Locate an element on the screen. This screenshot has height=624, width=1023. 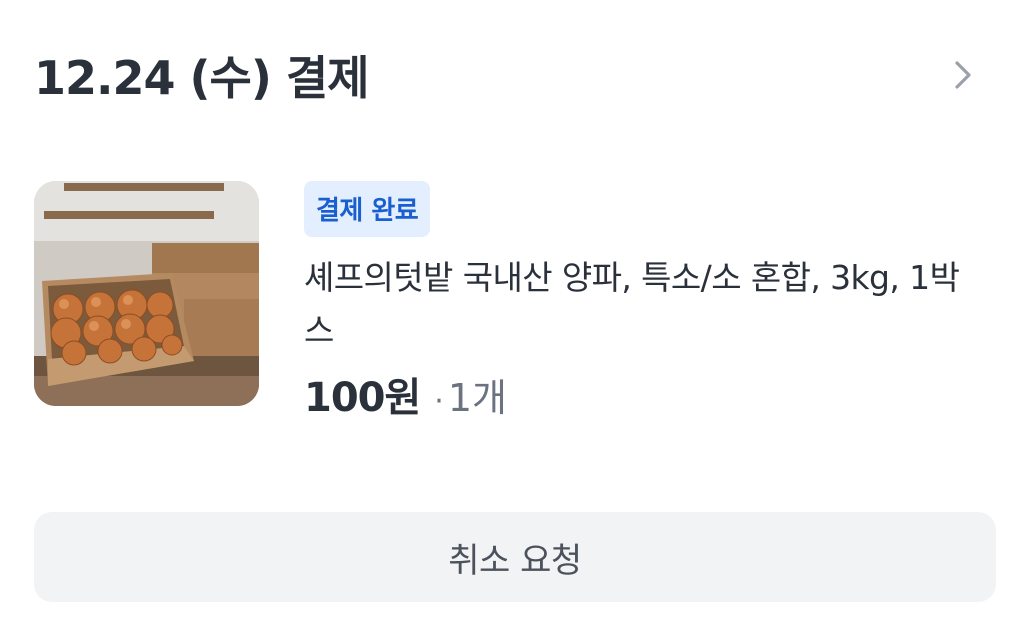
product-name: 셰프의텃밭 국내산 양파, 특소/소 혼합, 3kg, 1박스 is located at coordinates (644, 304).